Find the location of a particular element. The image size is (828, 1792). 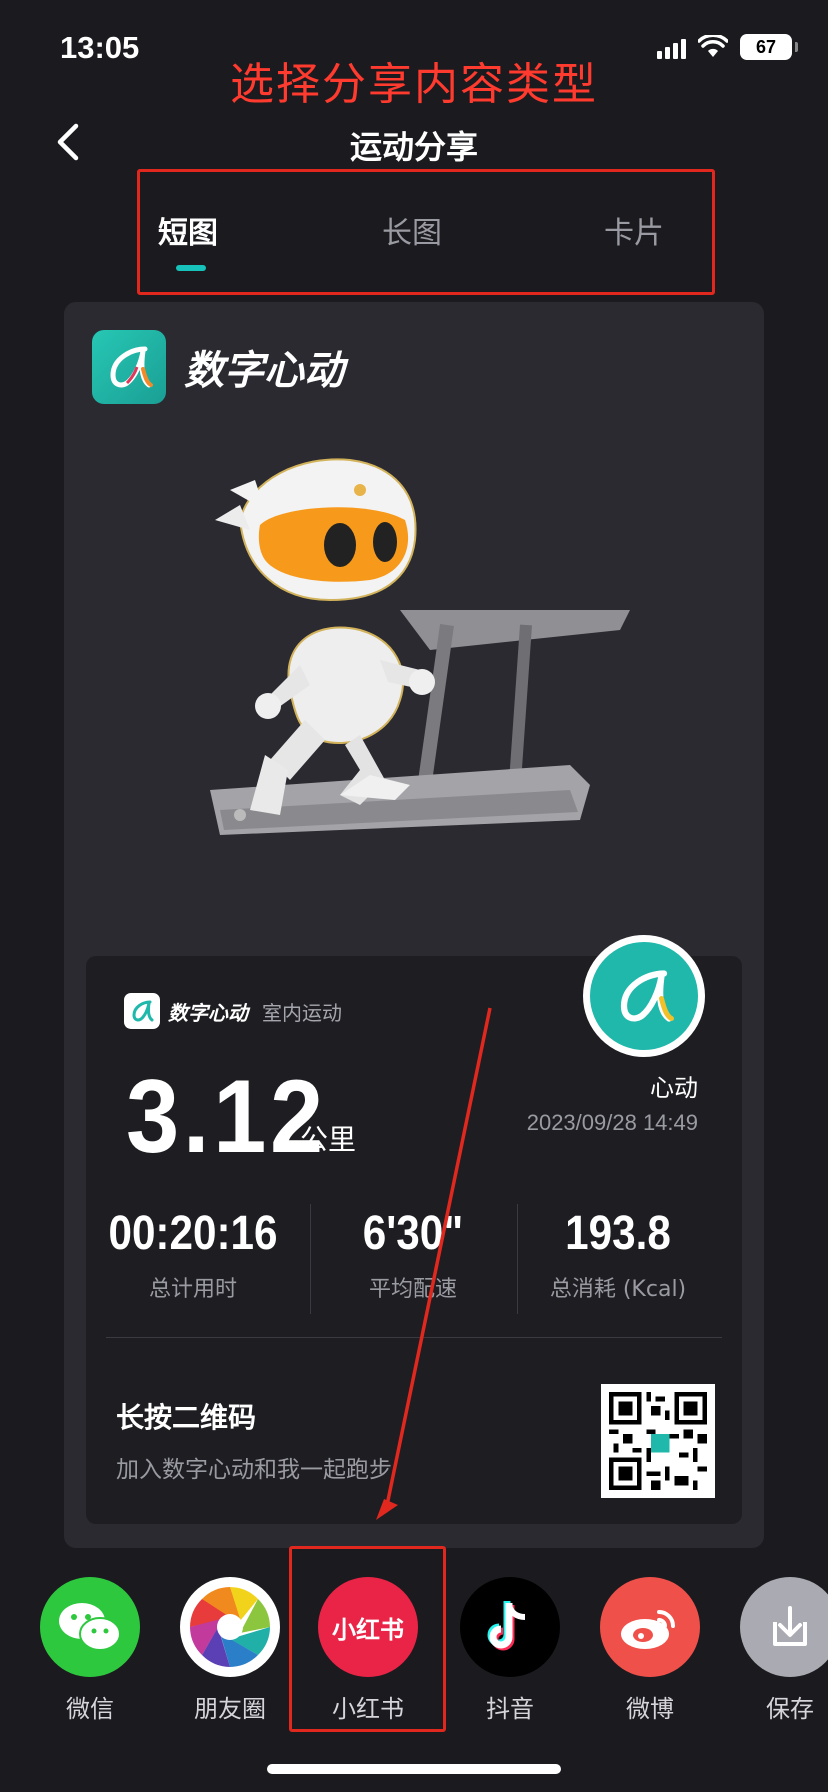

share-label: 抖音 is located at coordinates (510, 1709).